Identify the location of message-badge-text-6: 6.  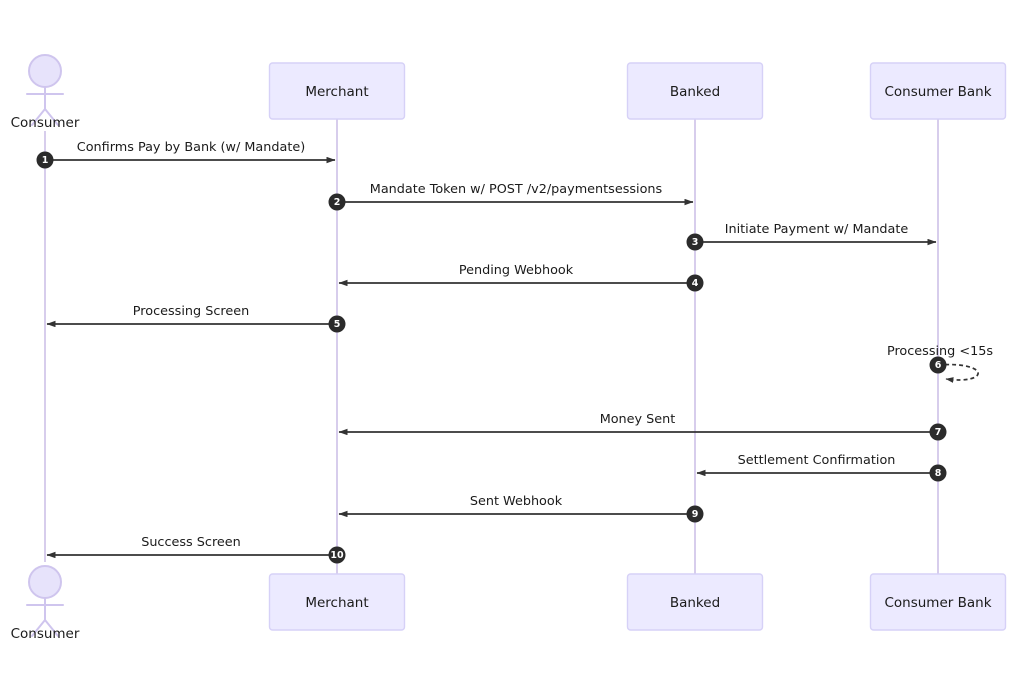
(938, 365).